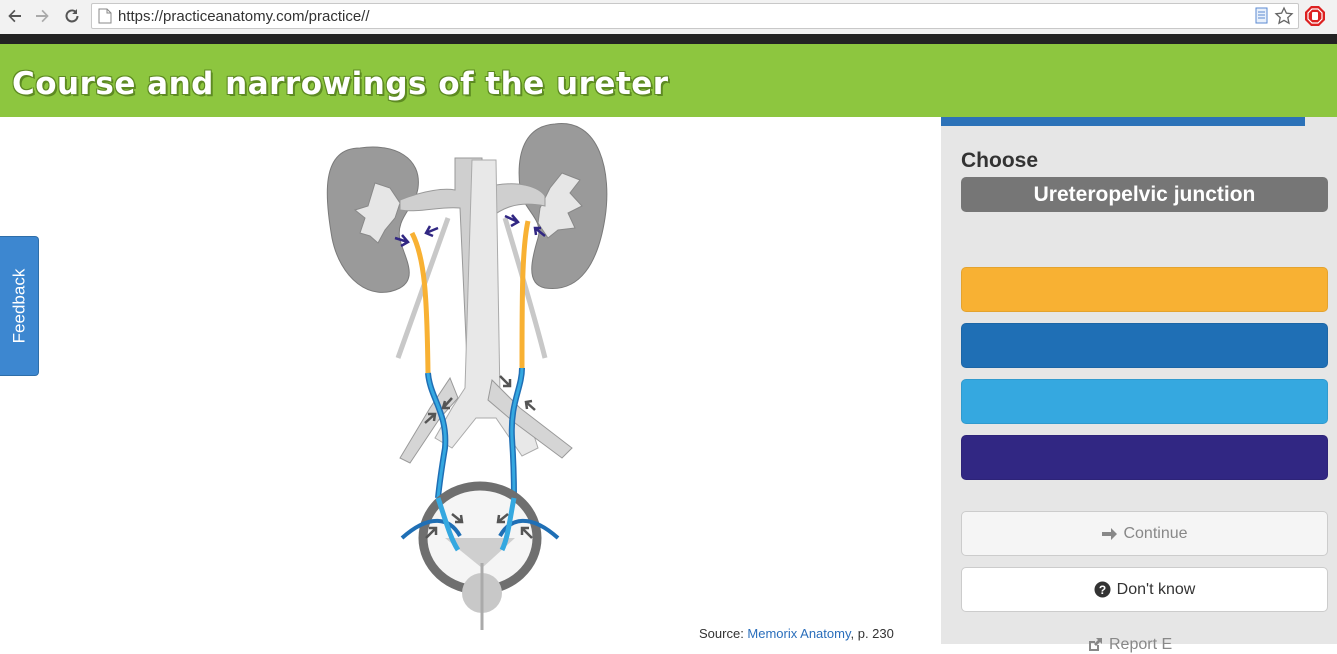 Image resolution: width=1337 pixels, height=654 pixels. Describe the element at coordinates (340, 84) in the screenshot. I see `page-title: Course and narrowings of the ureter` at that location.